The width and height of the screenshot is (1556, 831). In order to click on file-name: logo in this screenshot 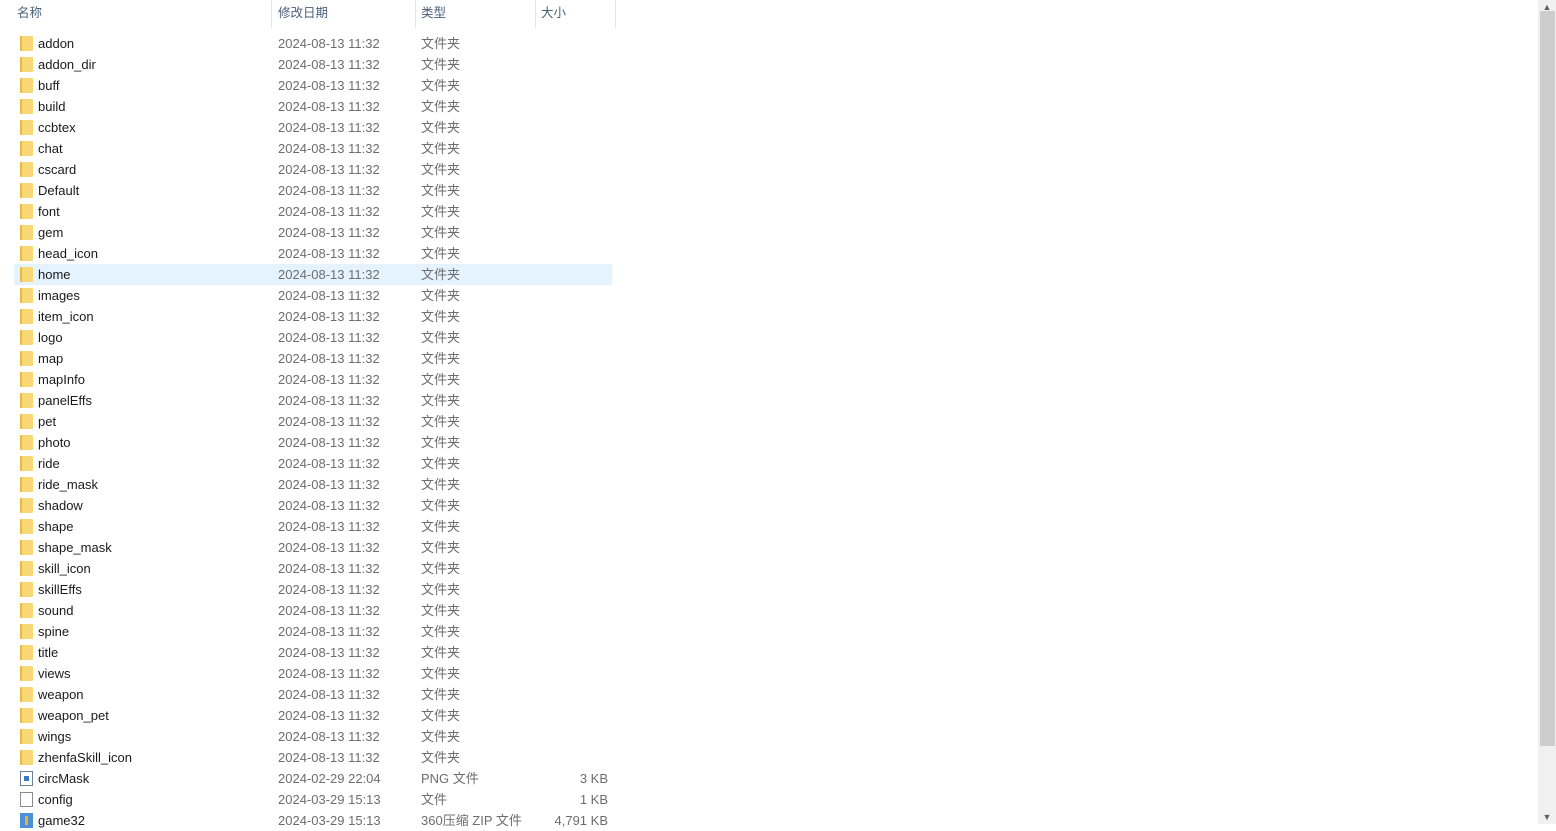, I will do `click(50, 337)`.